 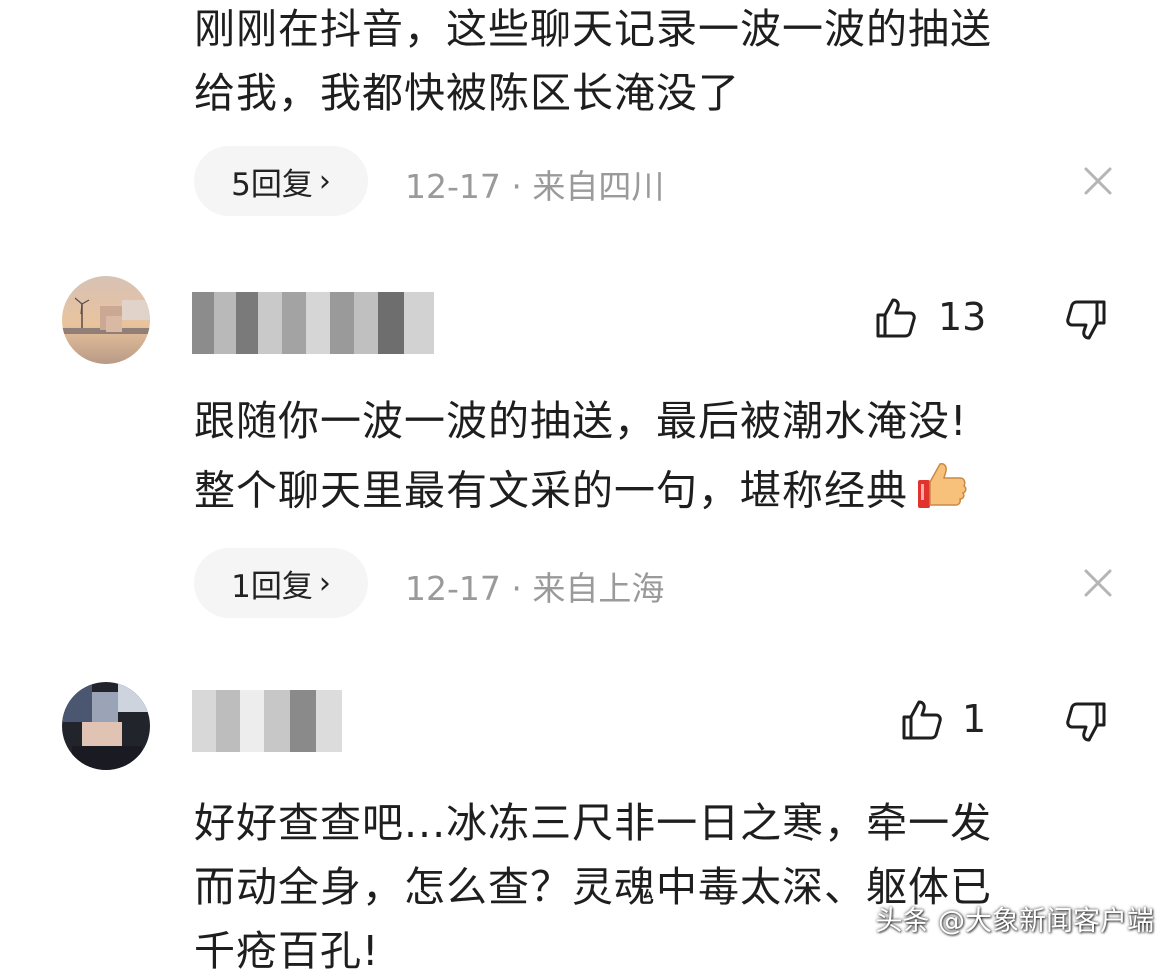 I want to click on replies-button: 1回复 ›, so click(x=281, y=583).